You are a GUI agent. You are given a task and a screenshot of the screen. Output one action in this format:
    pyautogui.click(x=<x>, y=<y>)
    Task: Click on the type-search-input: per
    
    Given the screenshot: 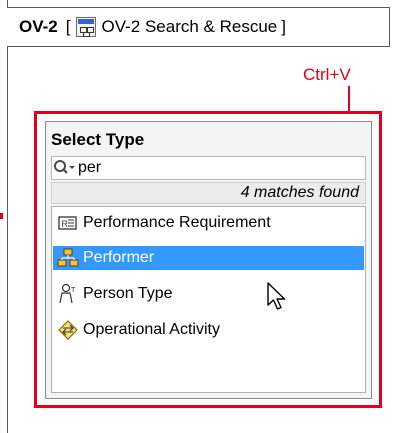 What is the action you would take?
    pyautogui.click(x=208, y=168)
    